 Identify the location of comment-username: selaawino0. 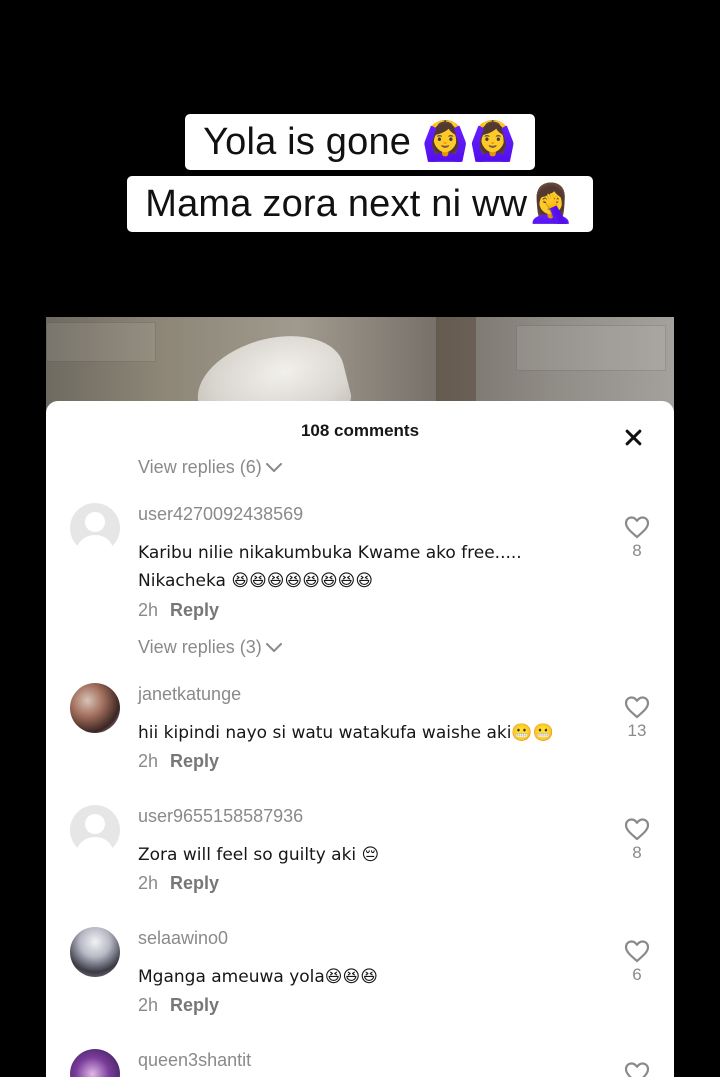
(183, 938).